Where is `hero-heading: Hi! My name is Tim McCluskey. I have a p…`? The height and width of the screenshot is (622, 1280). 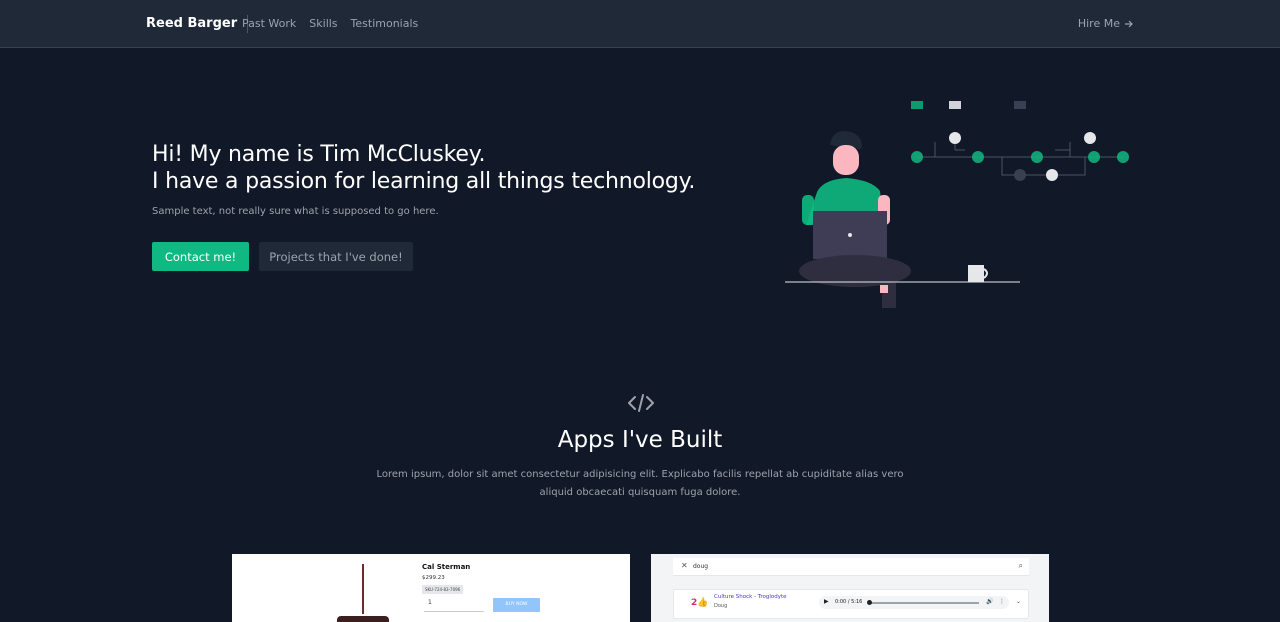 hero-heading: Hi! My name is Tim McCluskey. I have a p… is located at coordinates (423, 168).